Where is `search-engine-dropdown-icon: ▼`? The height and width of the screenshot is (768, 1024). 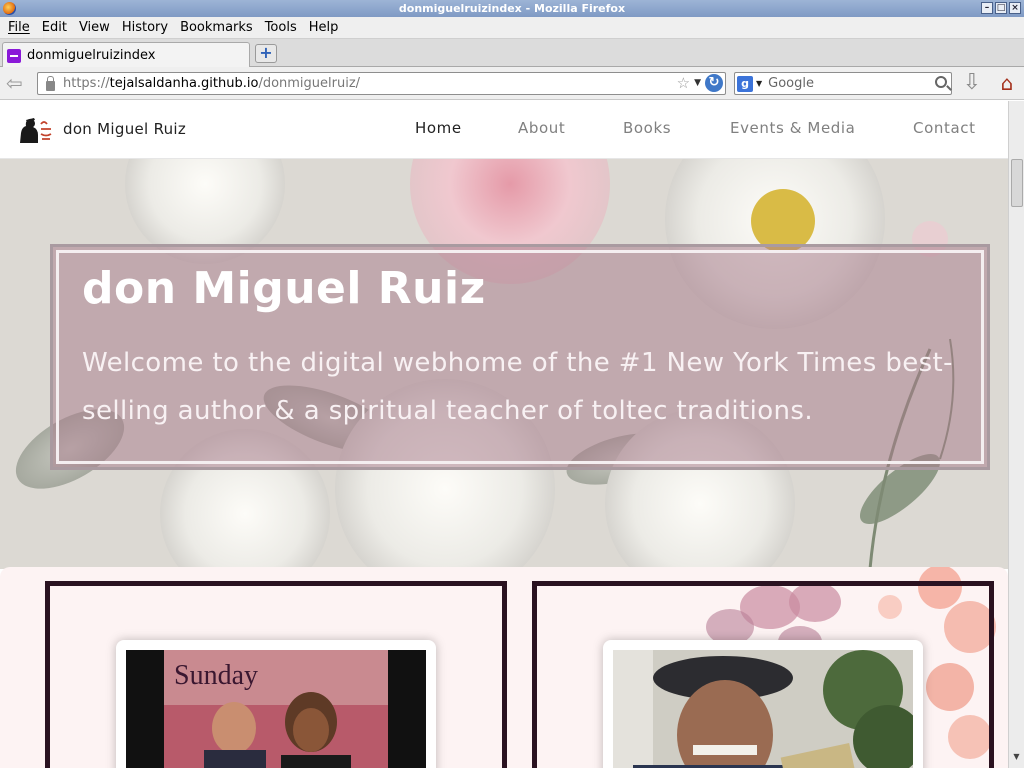 search-engine-dropdown-icon: ▼ is located at coordinates (759, 83).